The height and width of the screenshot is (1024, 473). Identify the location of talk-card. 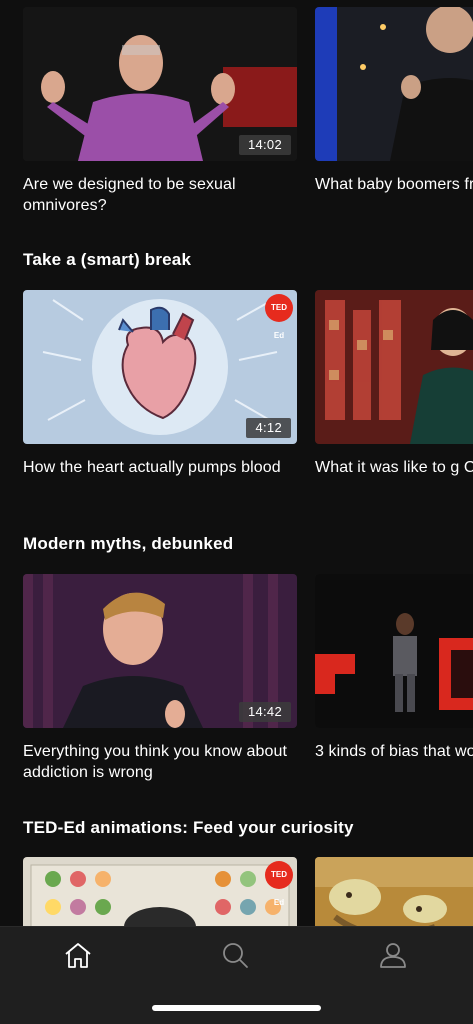
(394, 891).